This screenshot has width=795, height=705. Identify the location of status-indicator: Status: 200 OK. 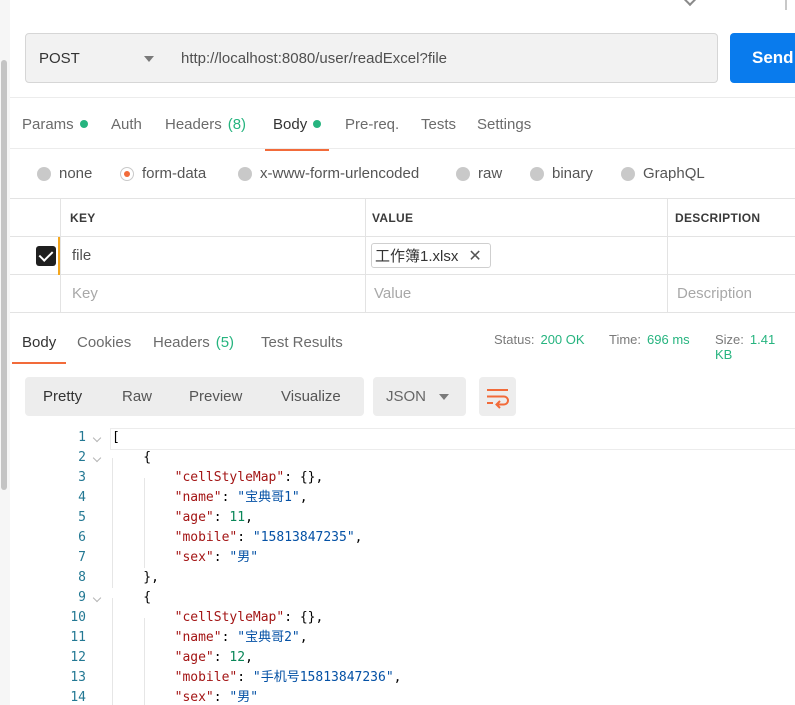
(539, 339).